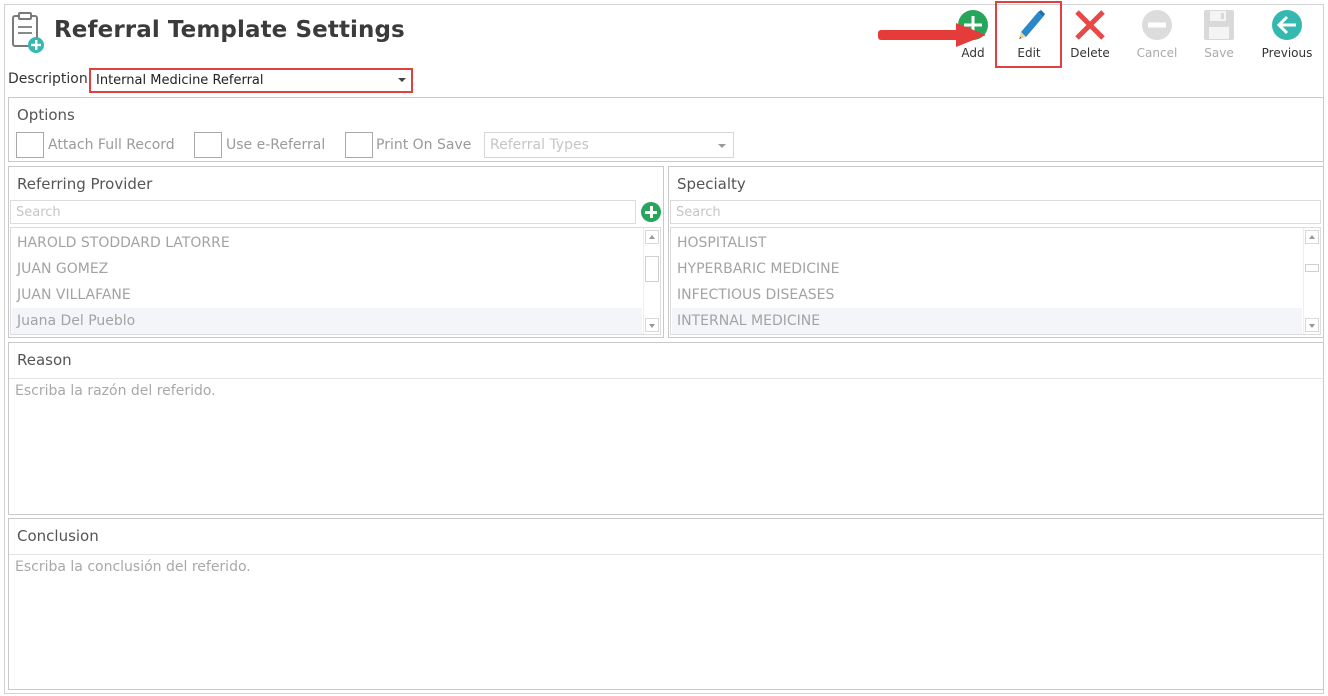  What do you see at coordinates (1219, 53) in the screenshot?
I see `save-label: Save` at bounding box center [1219, 53].